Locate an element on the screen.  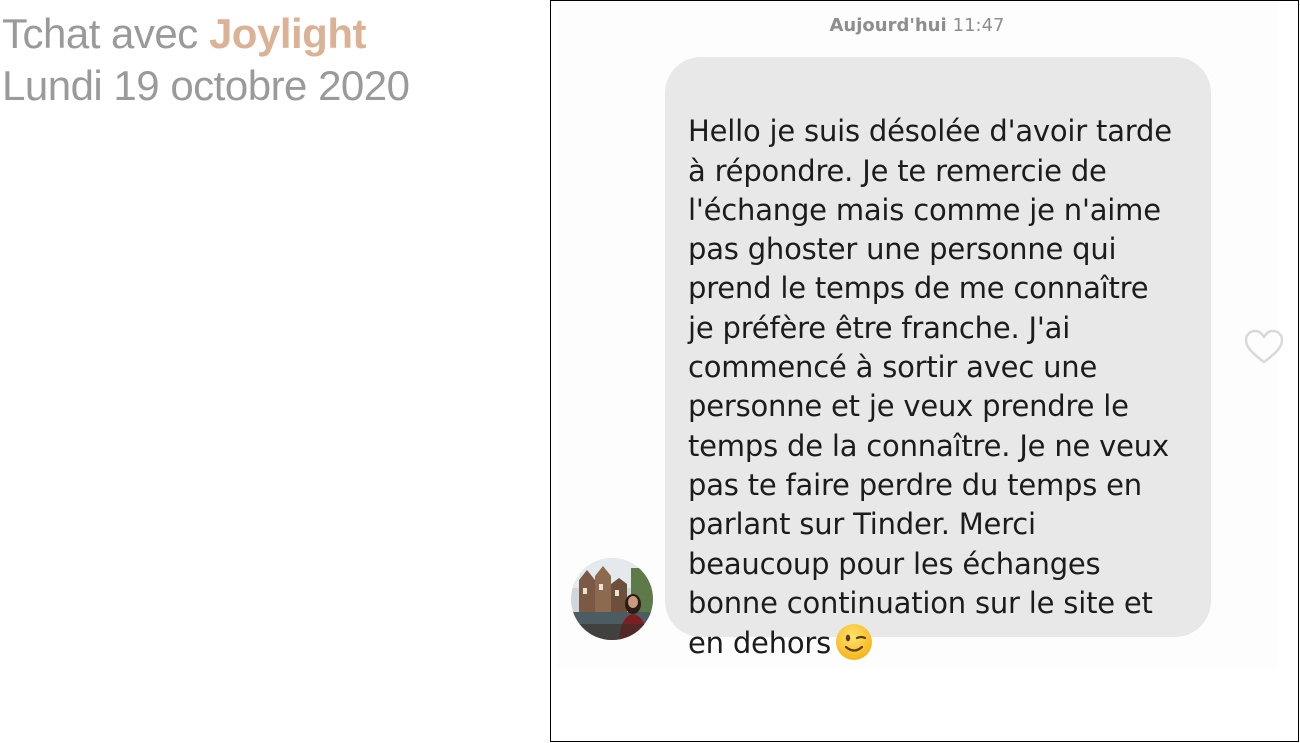
avatar-photo is located at coordinates (612, 599).